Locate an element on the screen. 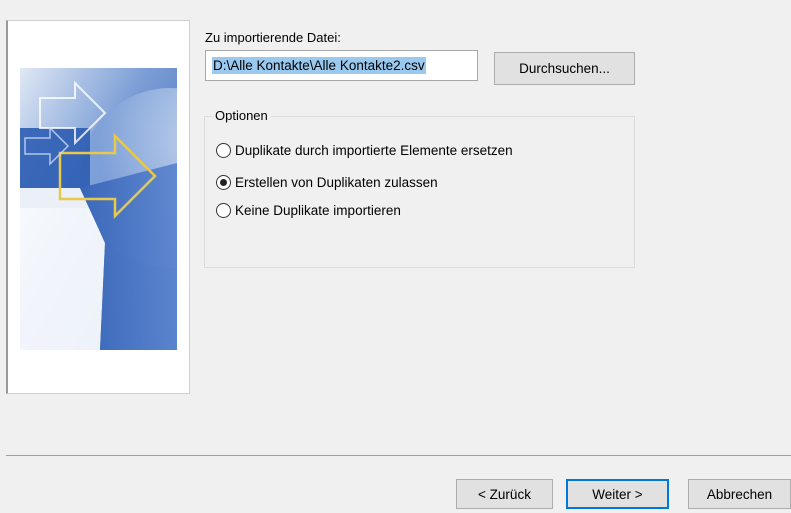 This screenshot has height=513, width=791. cancel-button: Abbrechen is located at coordinates (739, 494).